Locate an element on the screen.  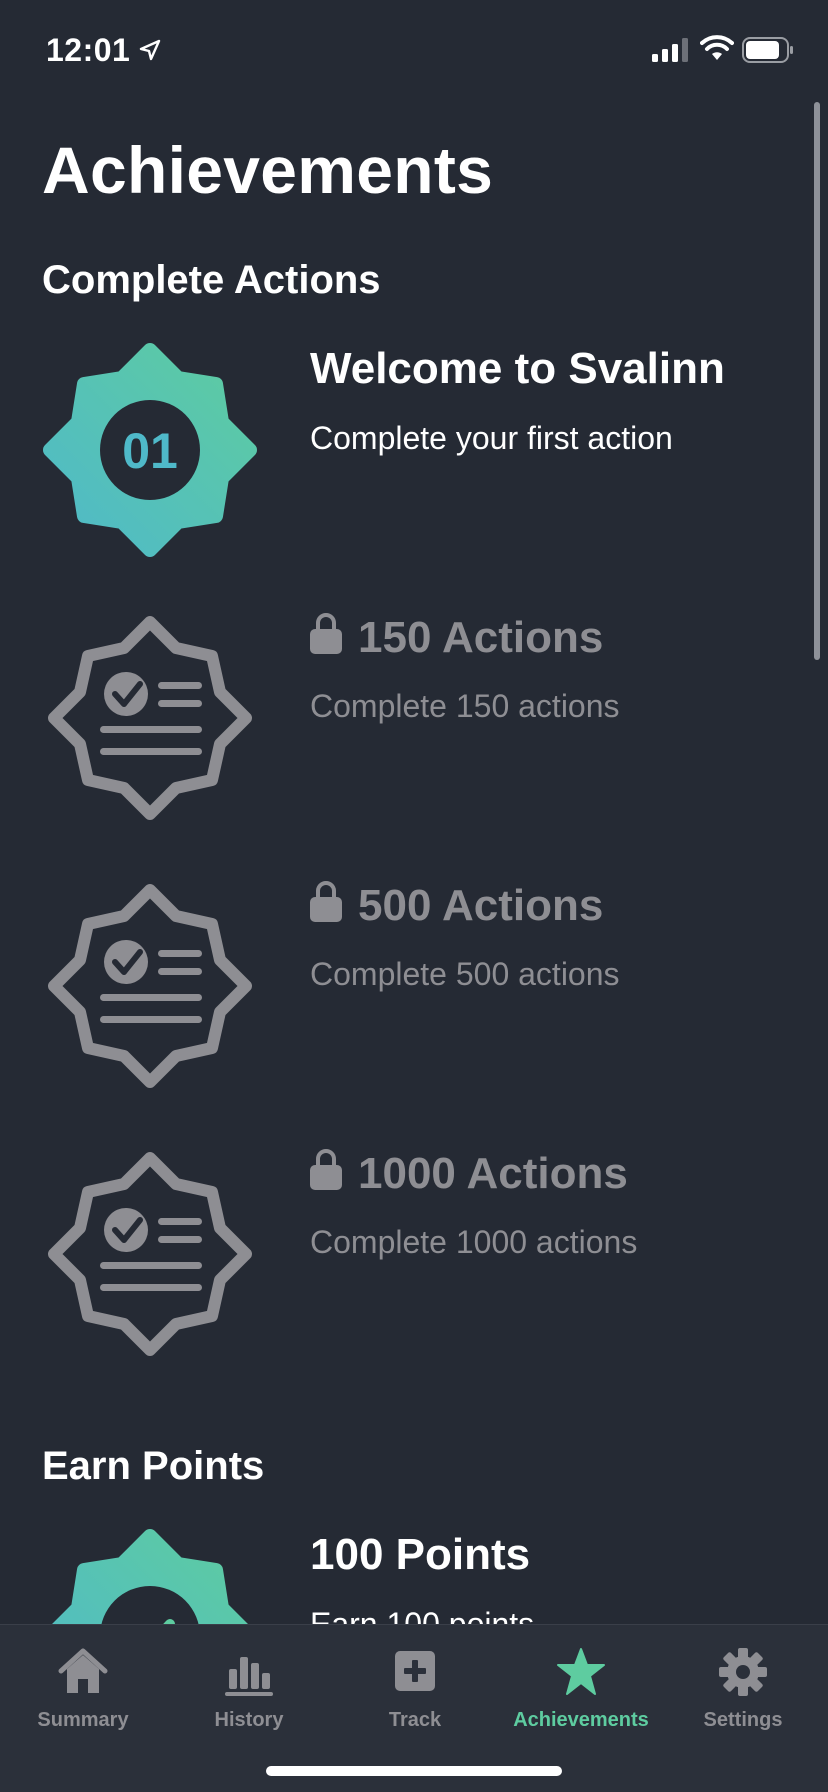
tab-achievements: Achievements is located at coordinates (581, 1689).